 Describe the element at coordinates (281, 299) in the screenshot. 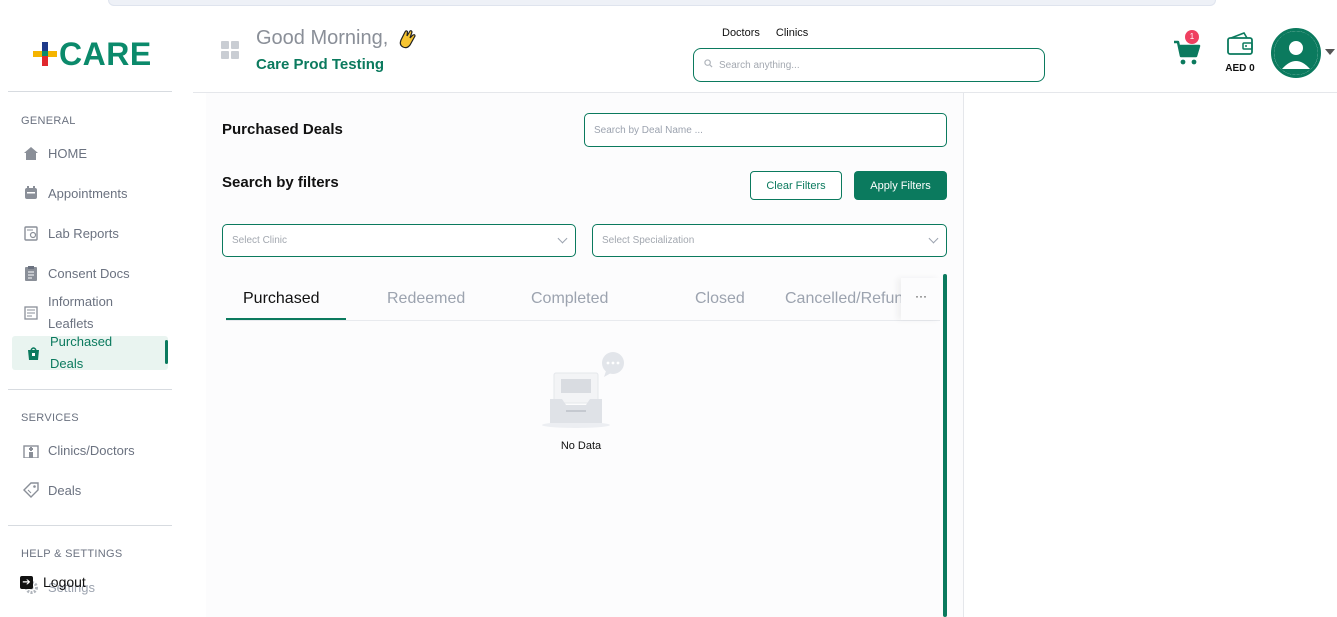

I see `tab-purchased: Purchased` at that location.